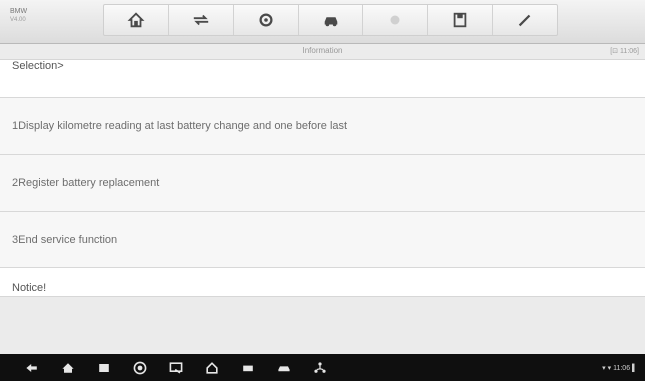 The width and height of the screenshot is (645, 381). I want to click on dtc-button, so click(284, 368).